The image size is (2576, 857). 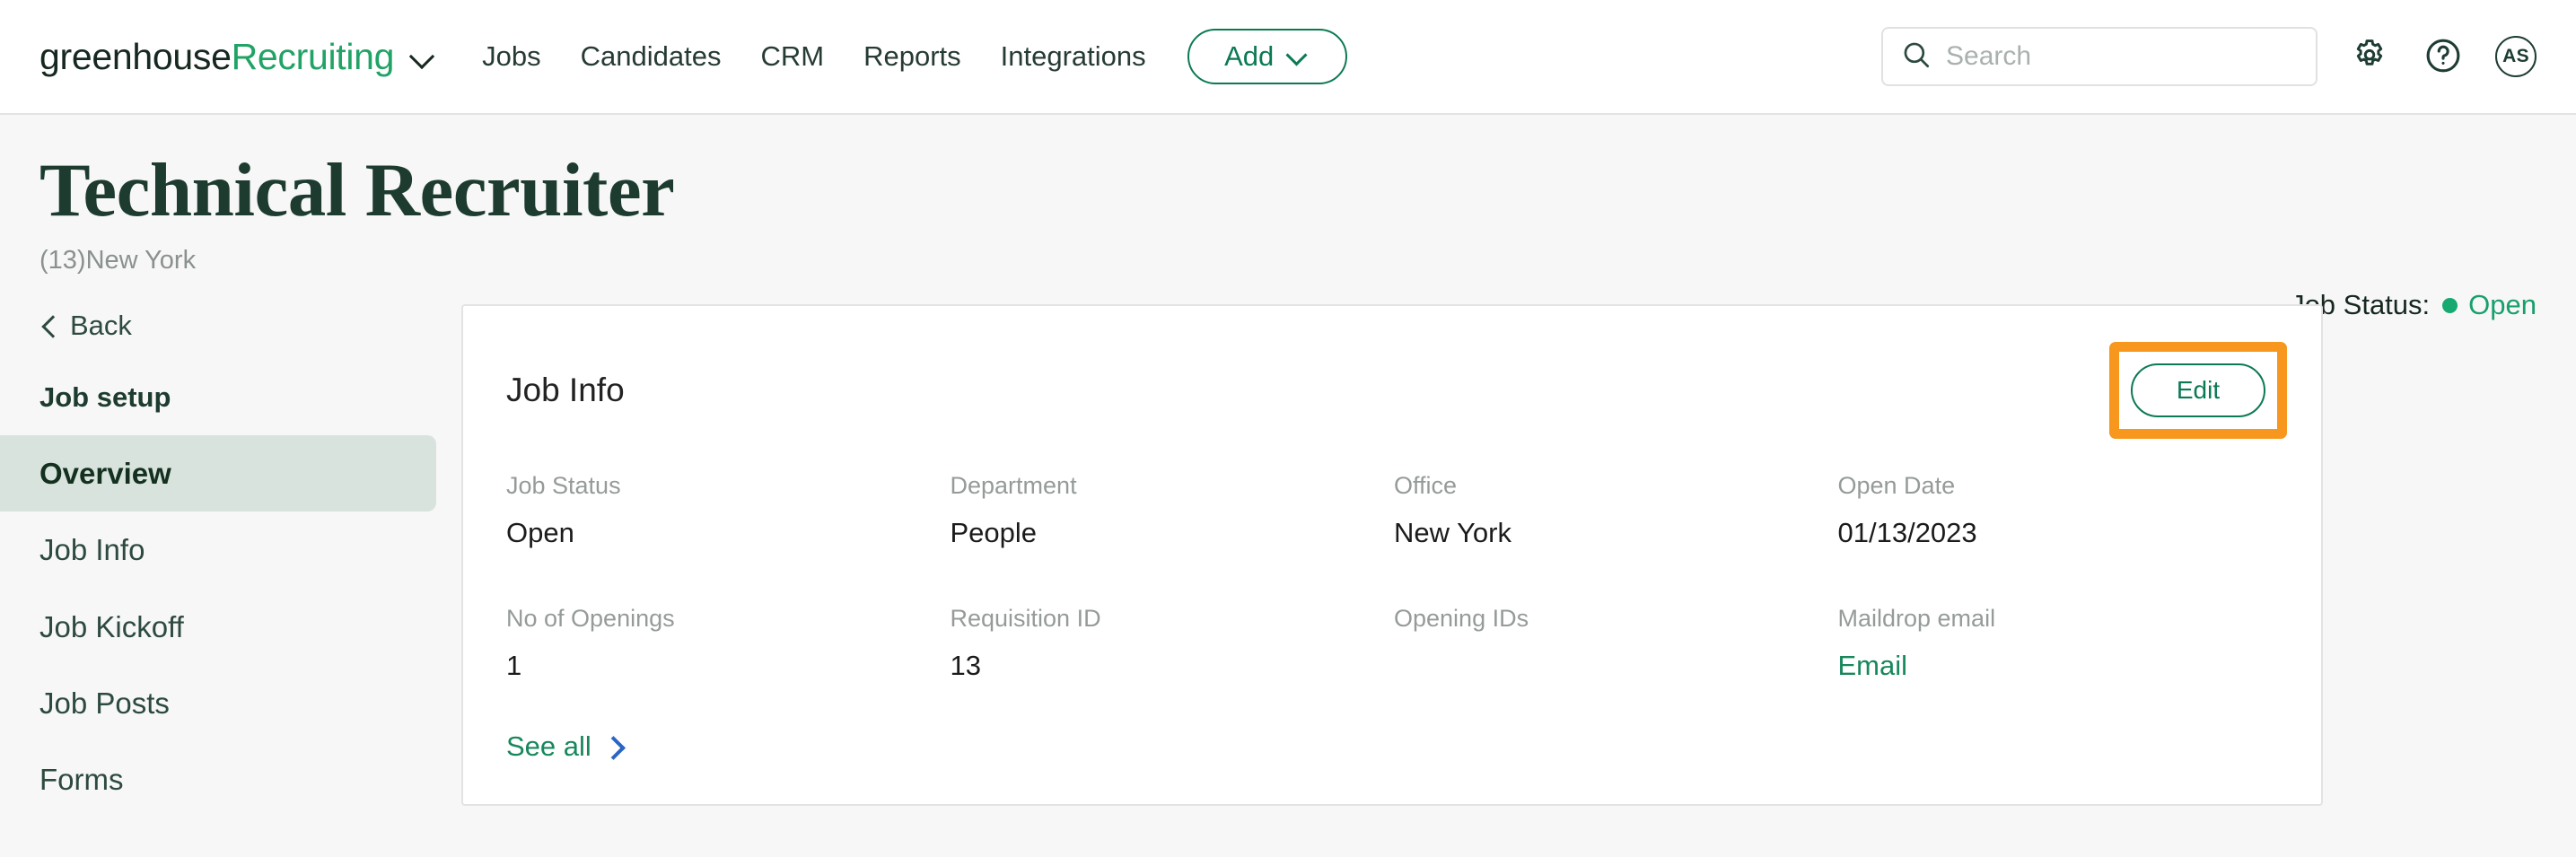 What do you see at coordinates (912, 56) in the screenshot?
I see `nav-item-reports: Reports` at bounding box center [912, 56].